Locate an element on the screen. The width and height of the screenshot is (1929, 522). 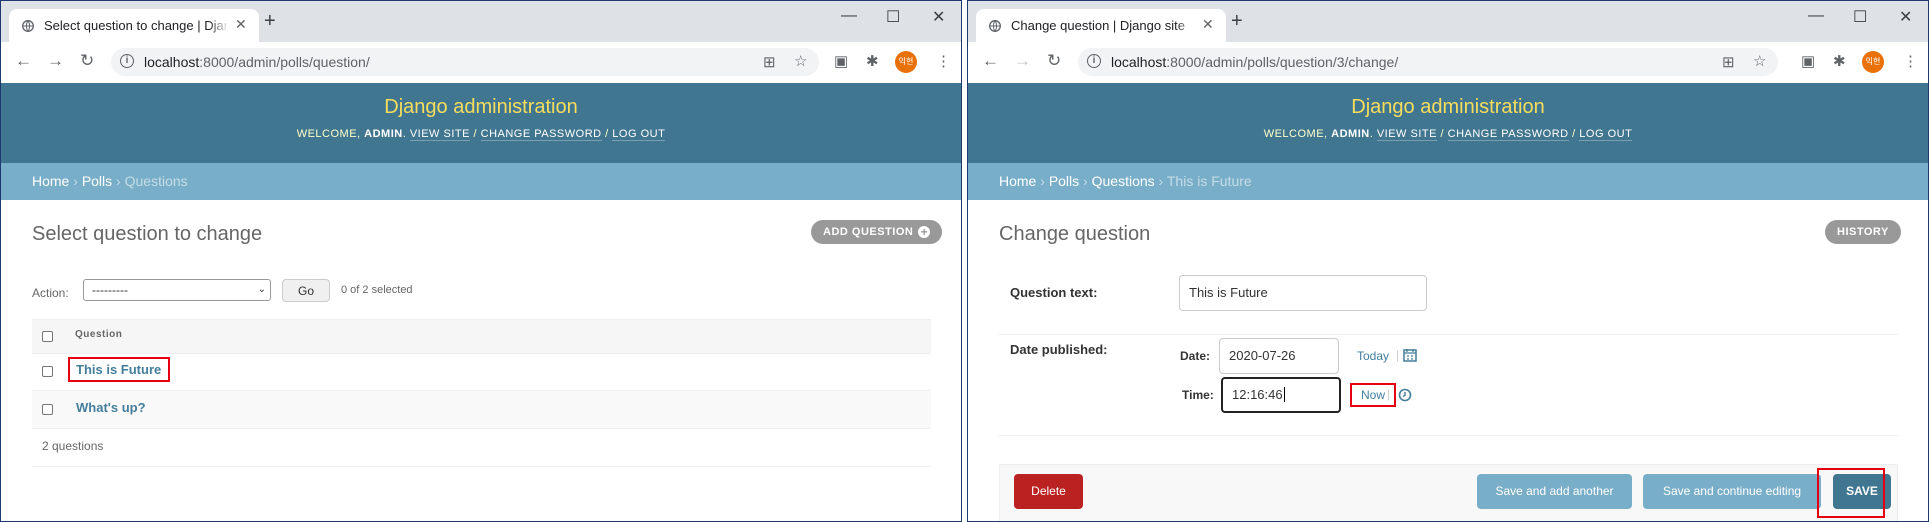
text-caret is located at coordinates (1284, 394).